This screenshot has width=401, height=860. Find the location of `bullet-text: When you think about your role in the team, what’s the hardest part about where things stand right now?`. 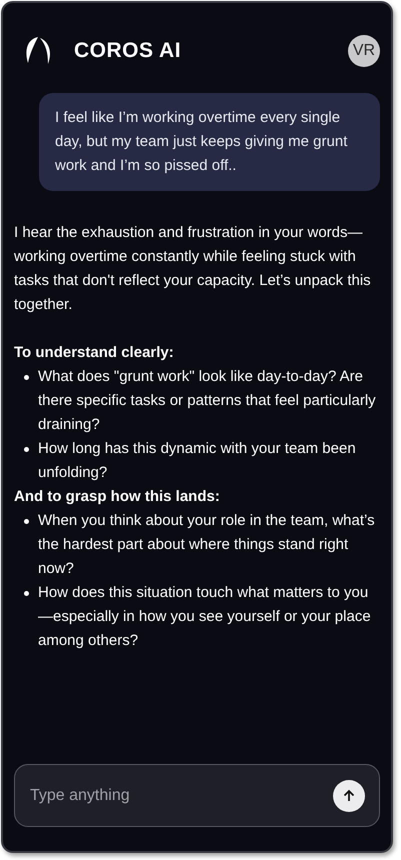

bullet-text: When you think about your role in the team, what’s the hardest part about where things stand right now? is located at coordinates (207, 545).